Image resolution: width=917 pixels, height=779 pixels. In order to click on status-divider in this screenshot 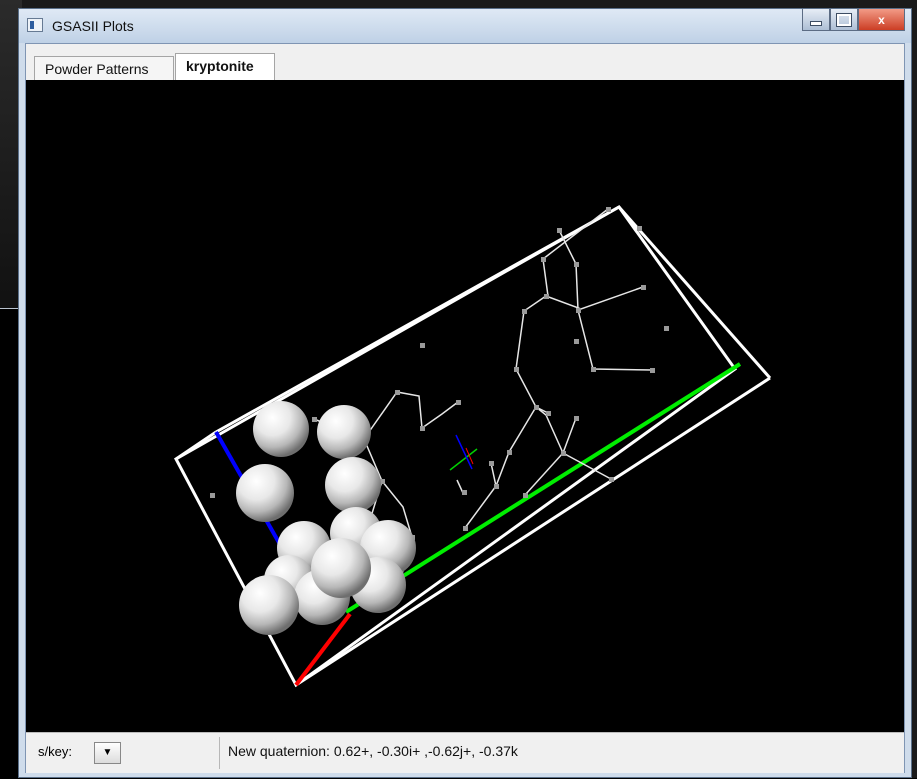, I will do `click(219, 753)`.